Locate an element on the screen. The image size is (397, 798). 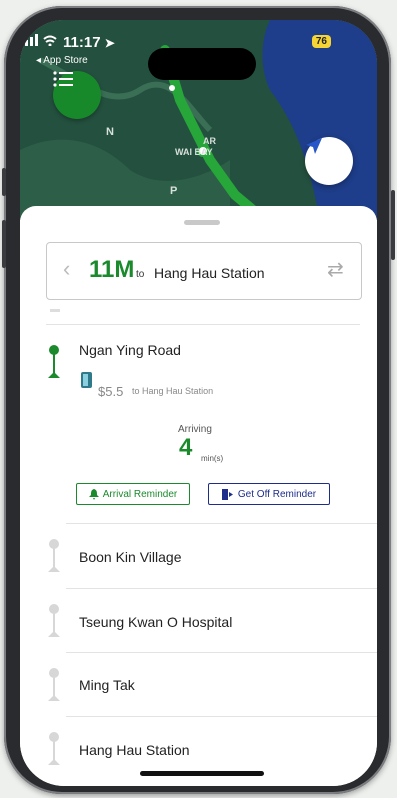
route-destination: Hang Hau Station is located at coordinates (209, 273).